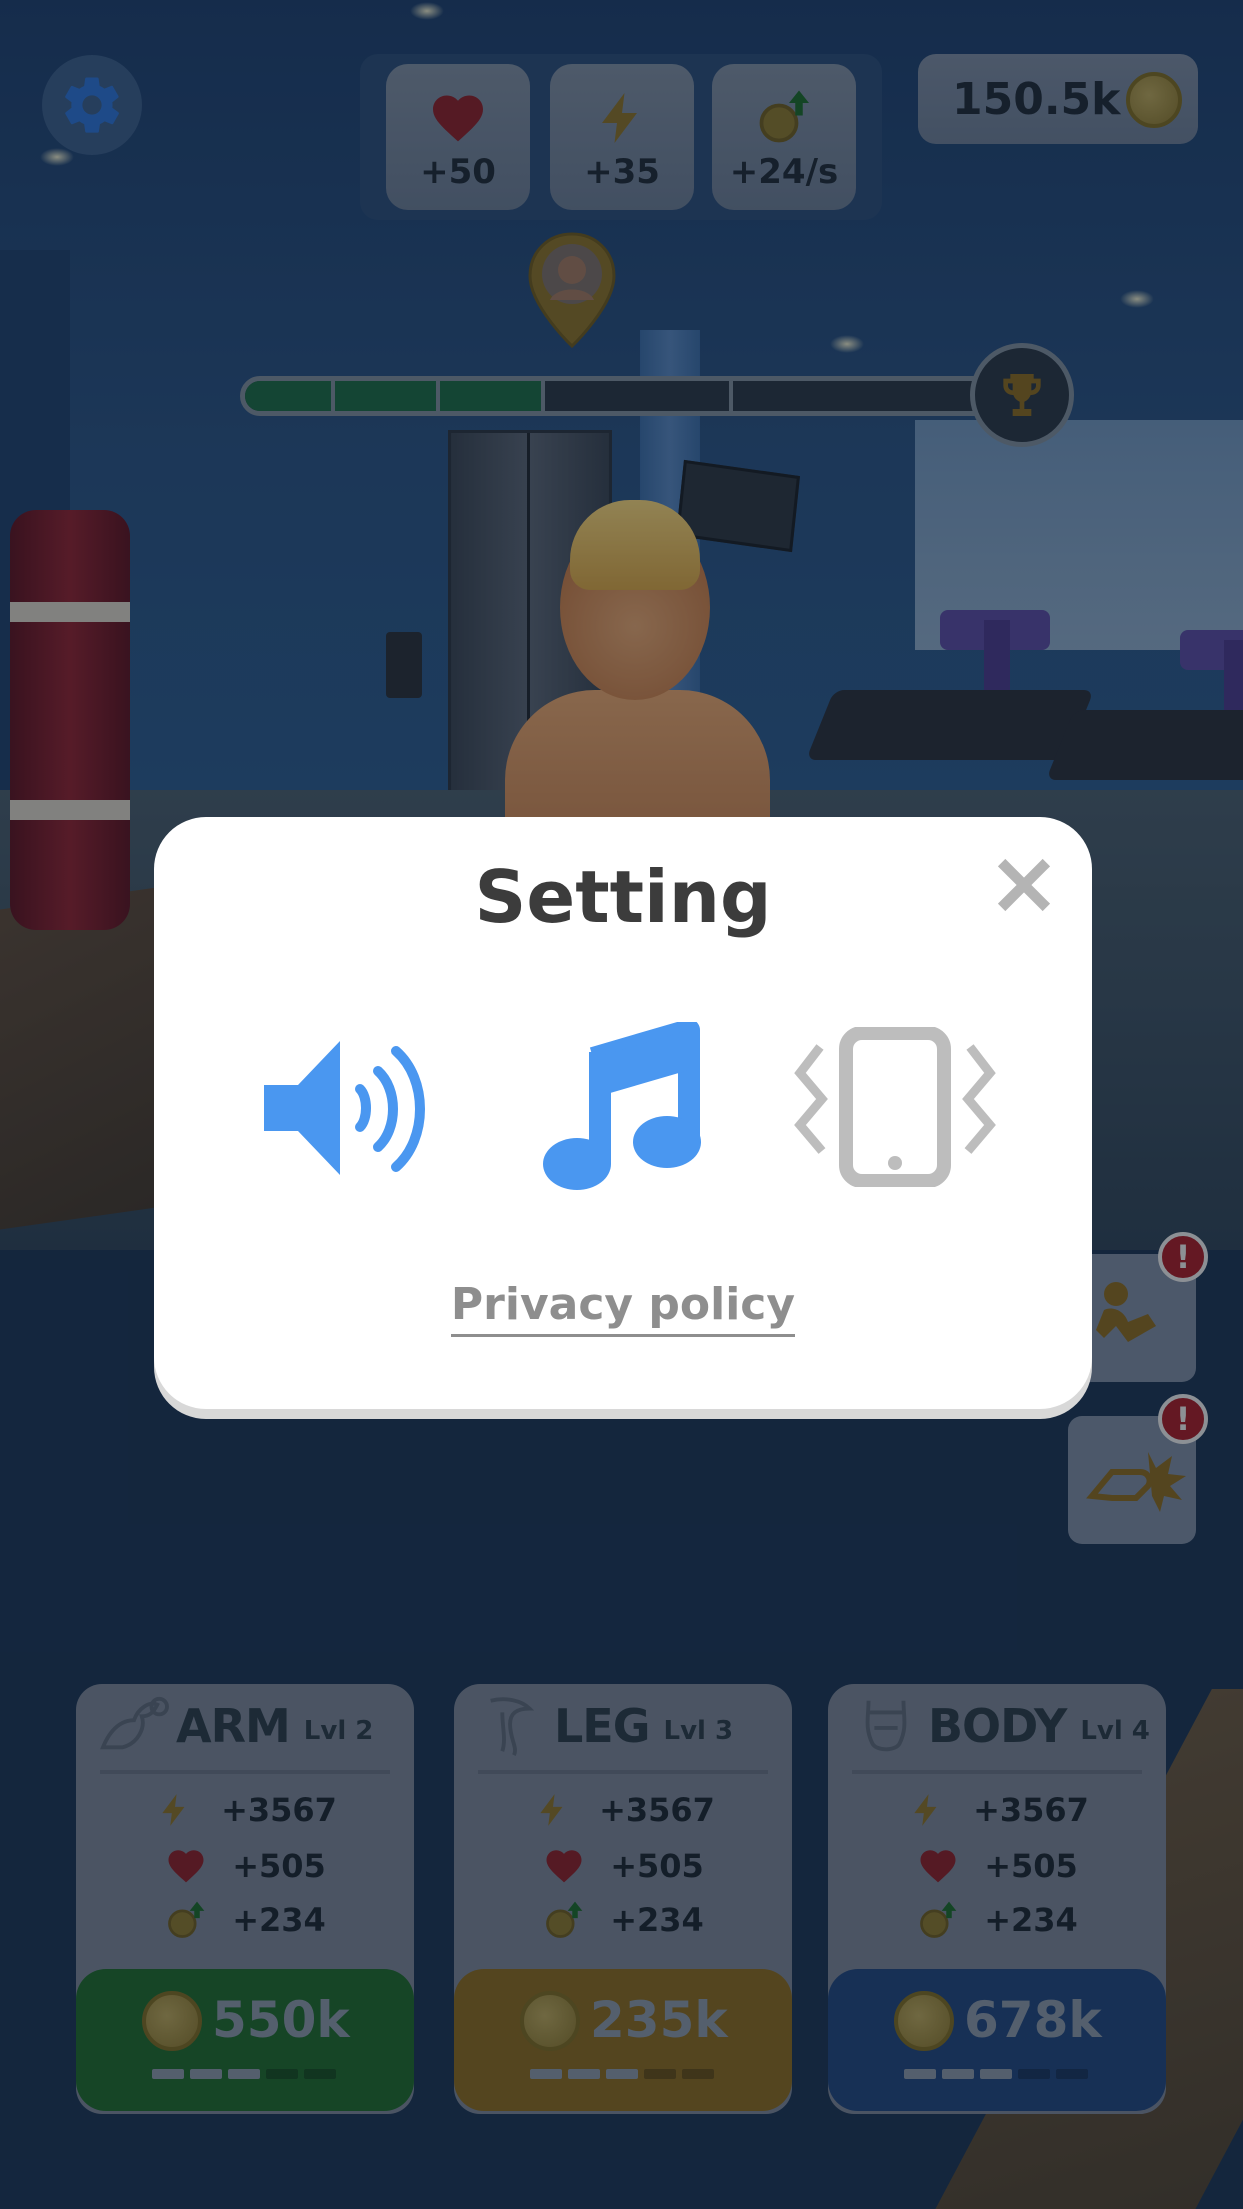 Image resolution: width=1243 pixels, height=2209 pixels. I want to click on close-button, so click(1024, 885).